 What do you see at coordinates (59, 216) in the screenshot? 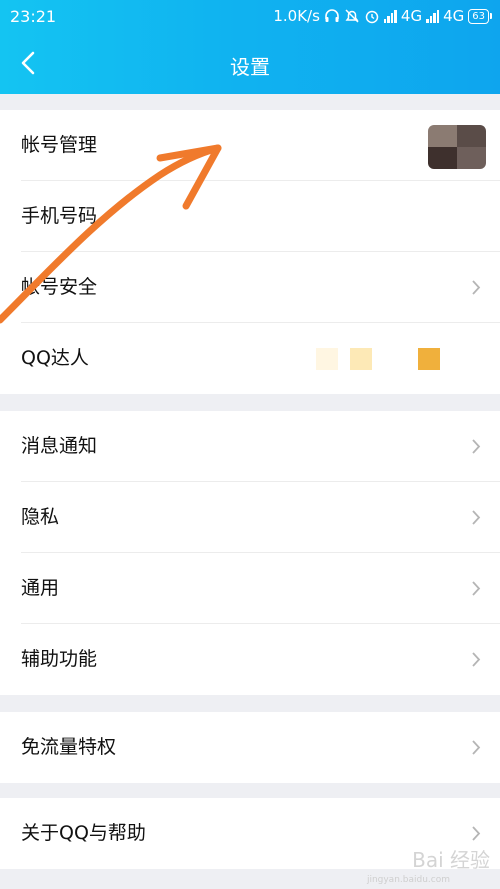
I see `row-label: 手机号码` at bounding box center [59, 216].